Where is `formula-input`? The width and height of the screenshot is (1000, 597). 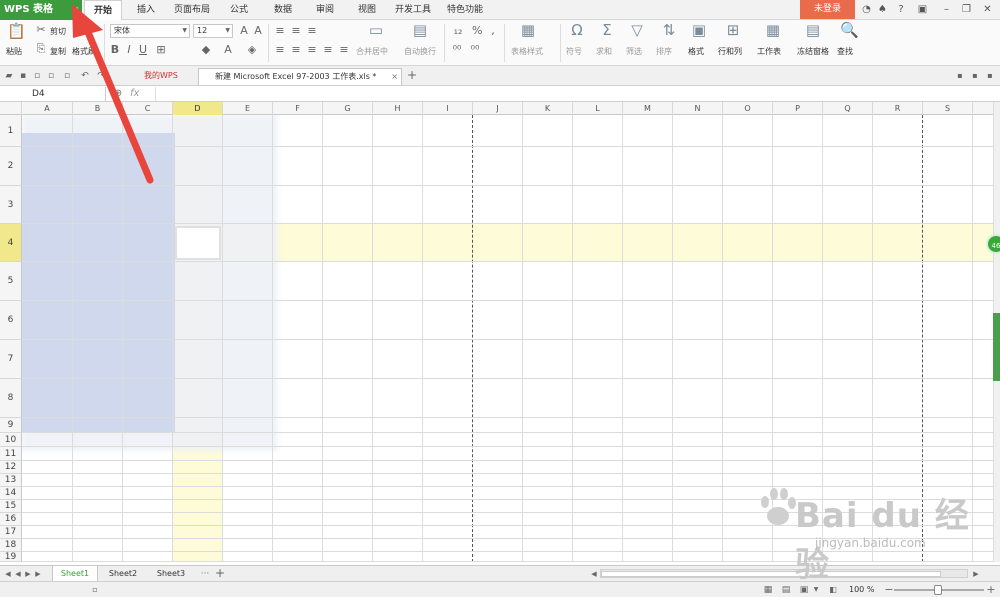
formula-input is located at coordinates (570, 94).